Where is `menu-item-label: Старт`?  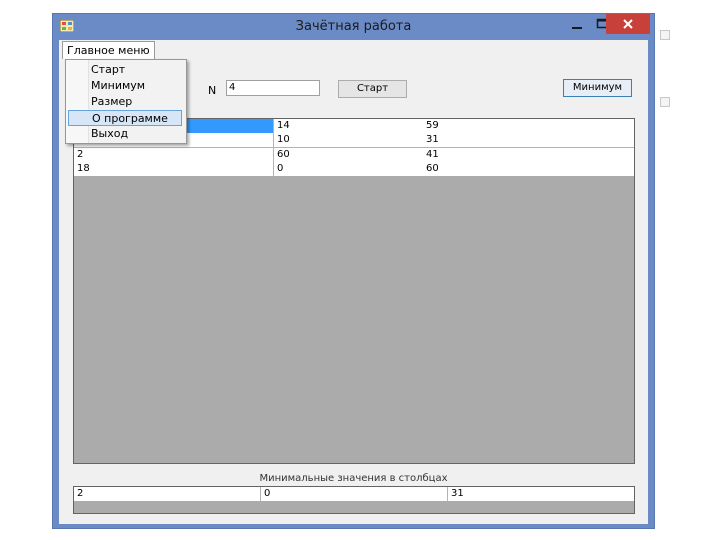 menu-item-label: Старт is located at coordinates (108, 69).